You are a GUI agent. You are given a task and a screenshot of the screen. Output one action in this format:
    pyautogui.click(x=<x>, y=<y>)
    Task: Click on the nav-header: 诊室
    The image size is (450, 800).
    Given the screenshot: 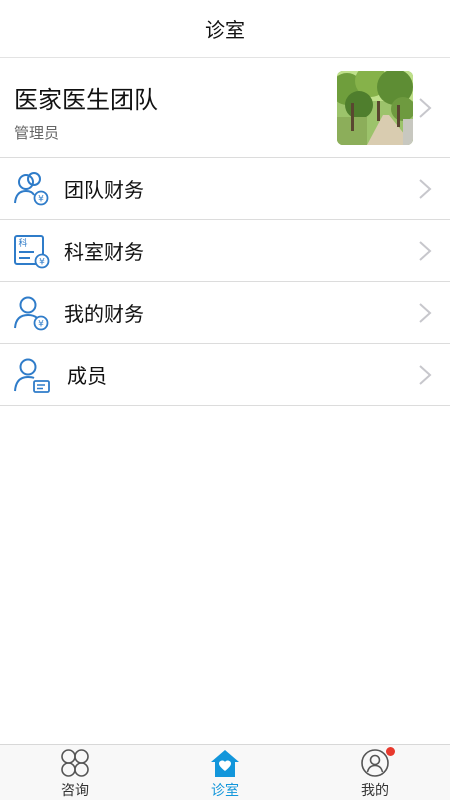 What is the action you would take?
    pyautogui.click(x=225, y=29)
    